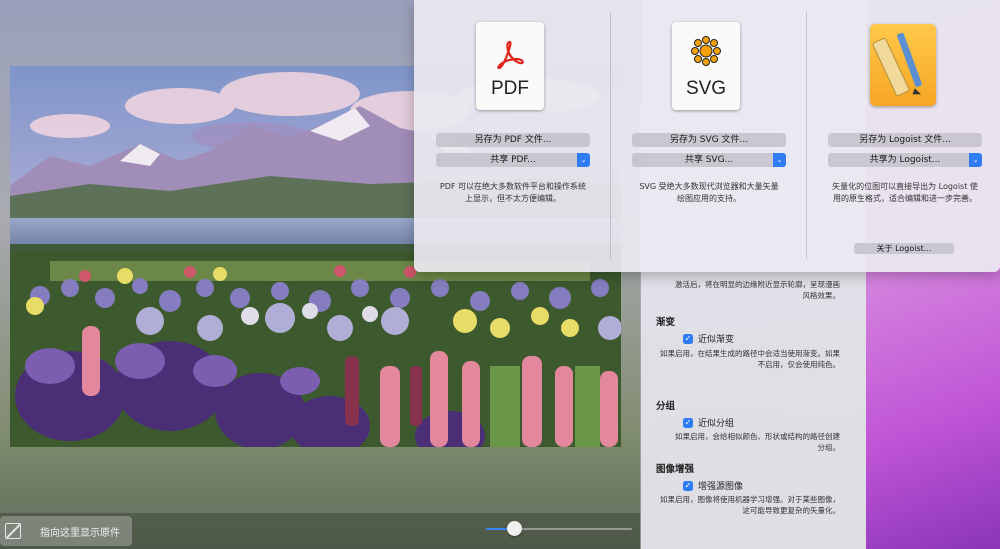 Image resolution: width=1000 pixels, height=549 pixels. I want to click on pdf-description: PDF 可以在绝大多数软件平台和操作系统 上显示，但不太方便编辑。, so click(513, 193).